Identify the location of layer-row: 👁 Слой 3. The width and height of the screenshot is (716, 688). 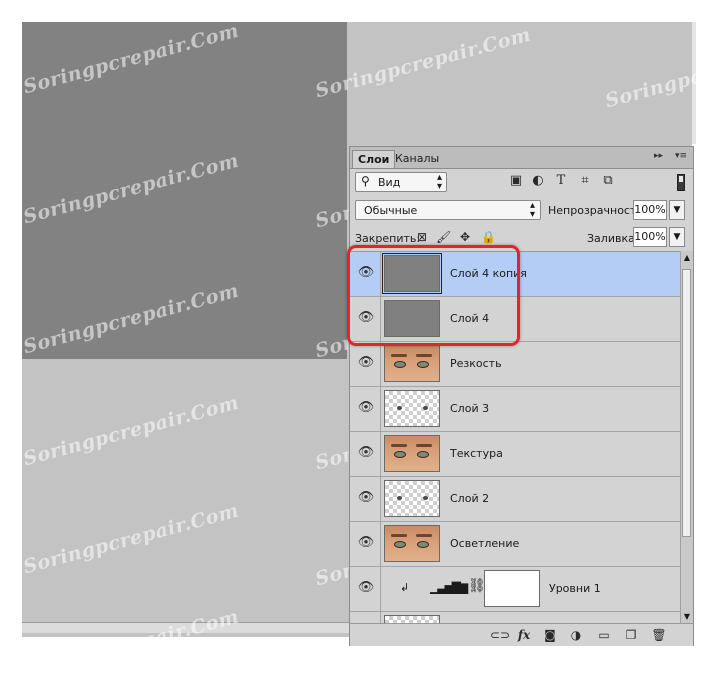
(515, 409).